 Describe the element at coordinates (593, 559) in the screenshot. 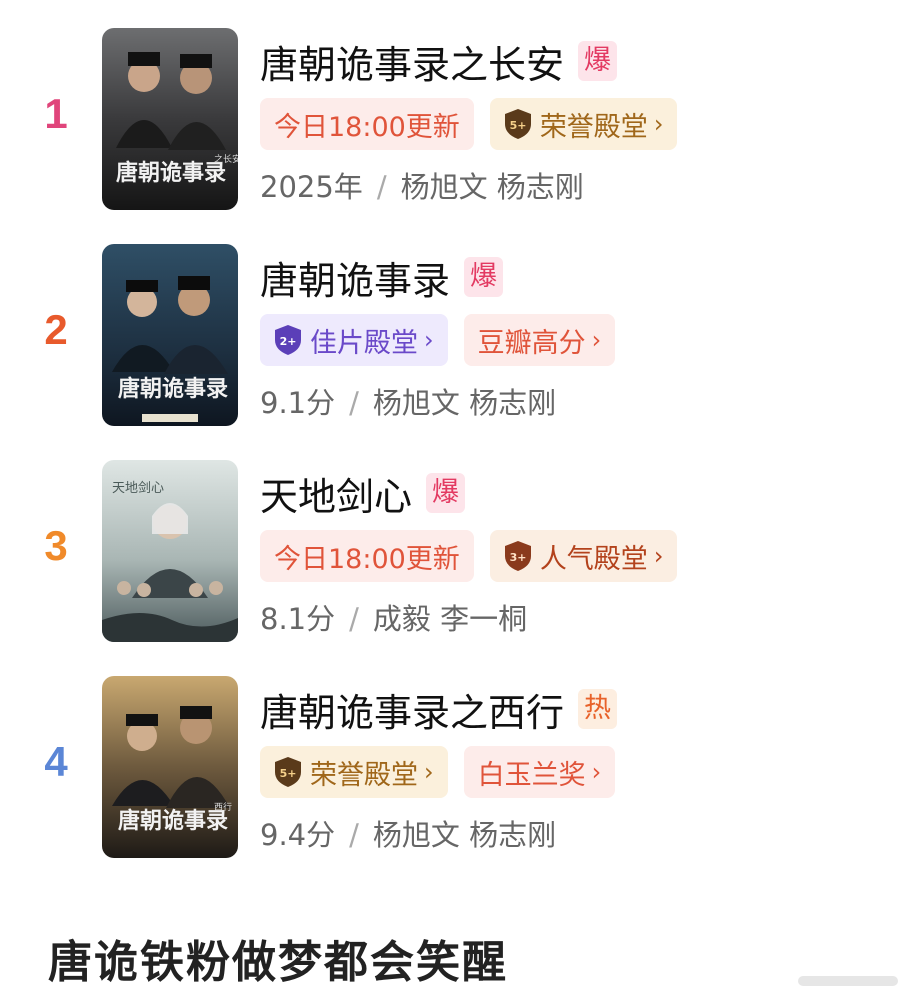

I see `tag-label: 人气殿堂` at that location.